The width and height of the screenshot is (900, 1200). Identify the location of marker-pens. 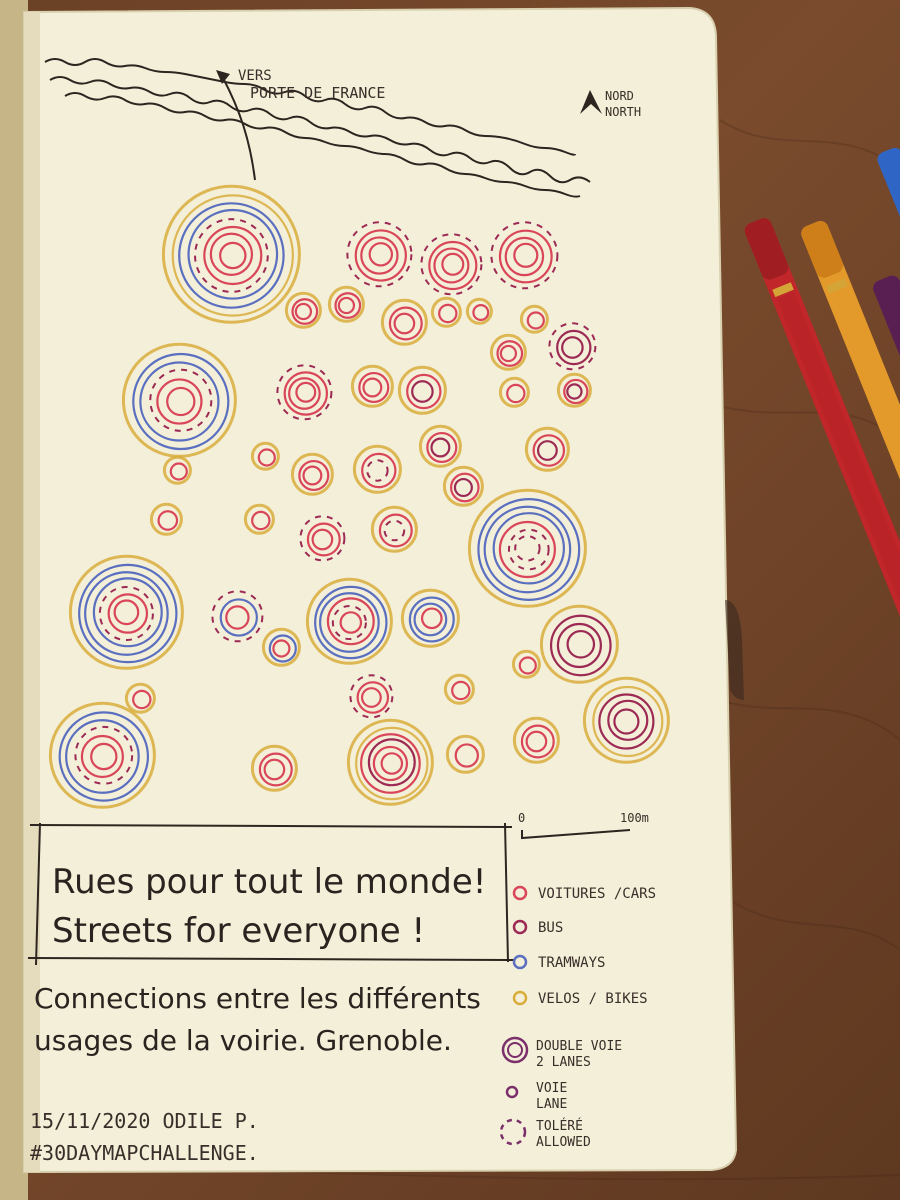
(822, 403).